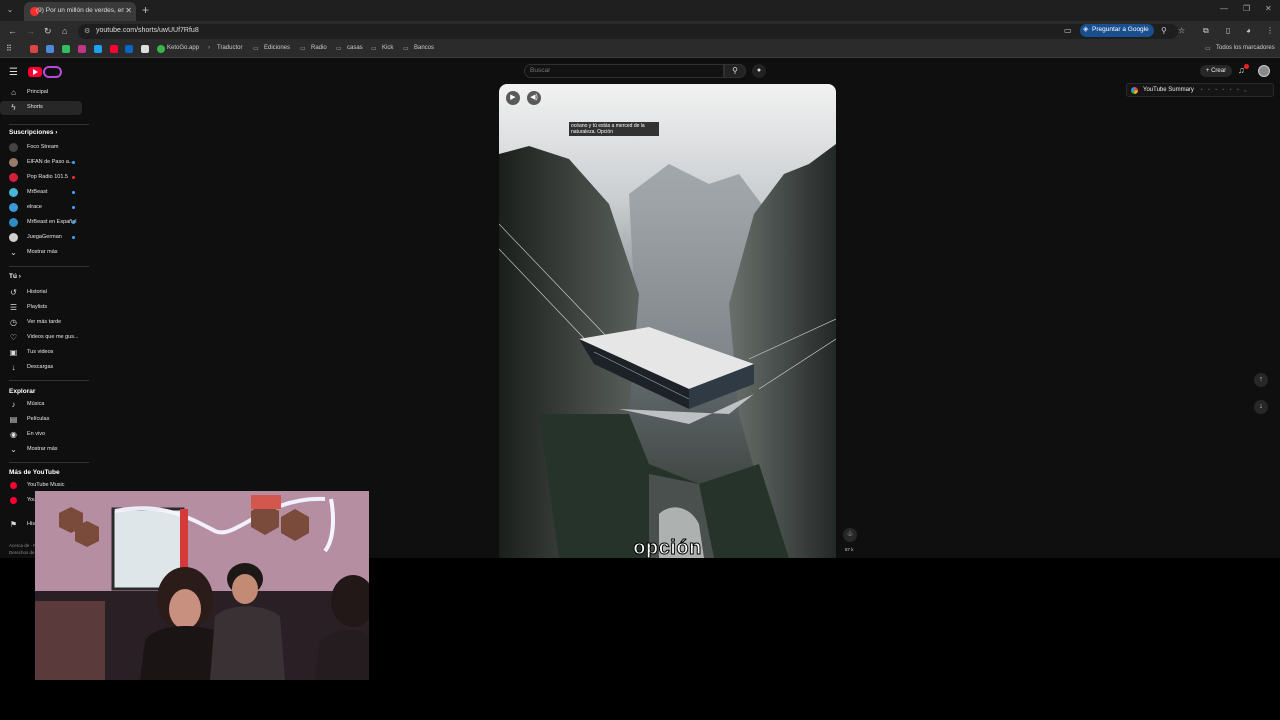 This screenshot has height=720, width=1280. Describe the element at coordinates (13, 162) in the screenshot. I see `channel-avatar` at that location.